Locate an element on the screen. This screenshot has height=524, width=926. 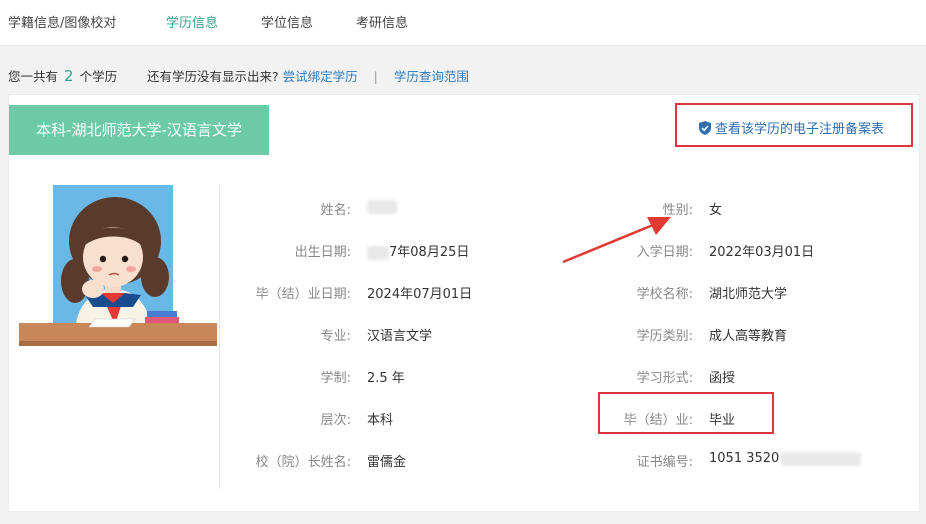
registration-link-label: 查看该学历的电子注册备案表 is located at coordinates (800, 129).